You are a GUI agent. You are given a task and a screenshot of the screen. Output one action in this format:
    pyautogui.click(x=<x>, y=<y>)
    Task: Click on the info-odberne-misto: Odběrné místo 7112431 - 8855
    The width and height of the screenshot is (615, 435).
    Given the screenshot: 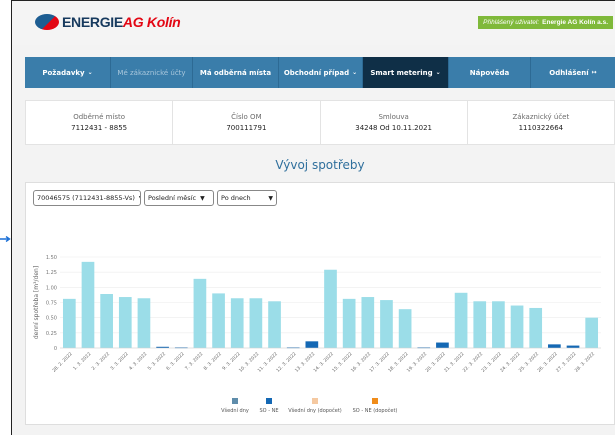 What is the action you would take?
    pyautogui.click(x=100, y=122)
    